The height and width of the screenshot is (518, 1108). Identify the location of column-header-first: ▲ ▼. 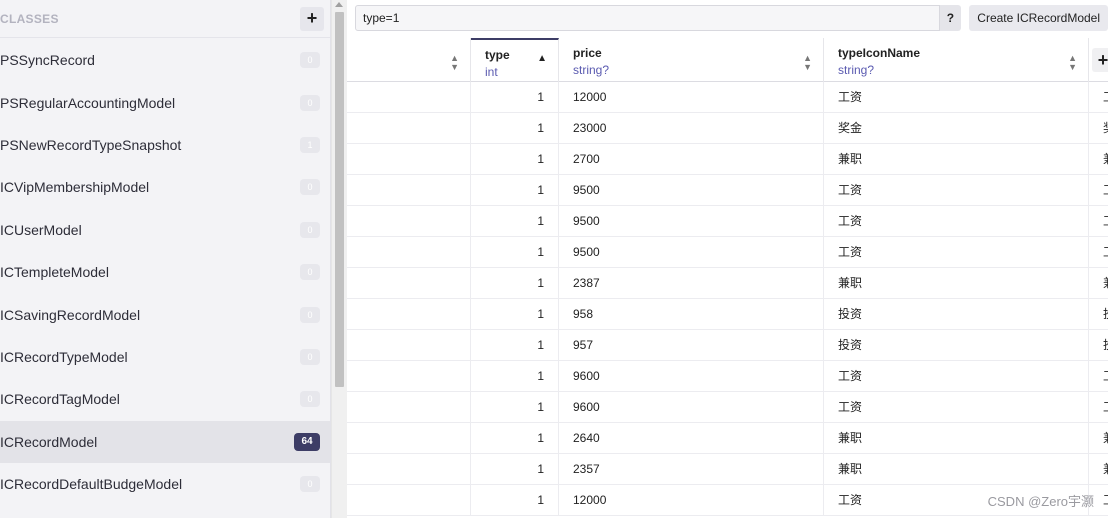
(409, 60).